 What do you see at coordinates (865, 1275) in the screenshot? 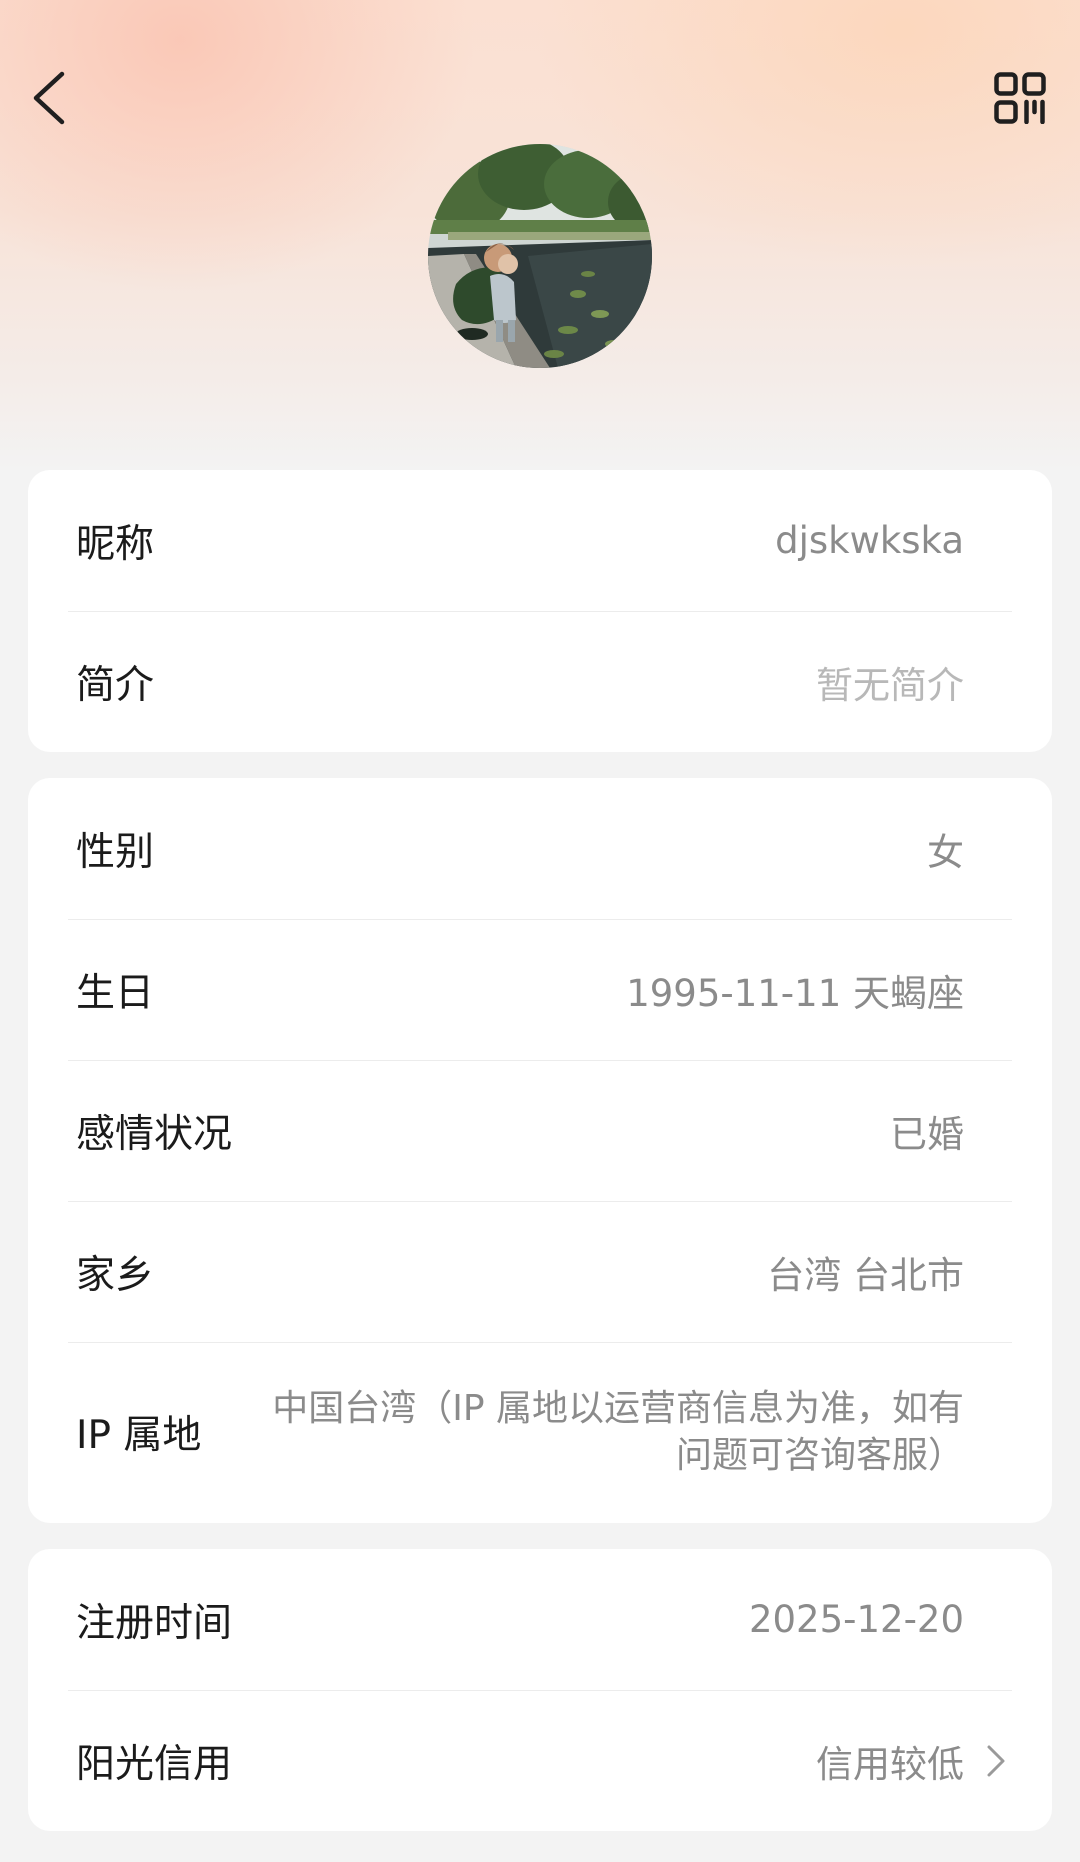
I see `hometown-value: 台湾 台北市` at bounding box center [865, 1275].